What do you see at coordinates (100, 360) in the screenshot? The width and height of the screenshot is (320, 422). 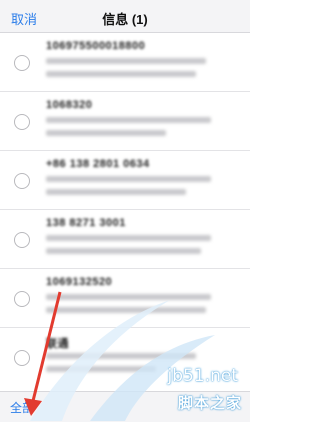 I see `swirl-shape` at bounding box center [100, 360].